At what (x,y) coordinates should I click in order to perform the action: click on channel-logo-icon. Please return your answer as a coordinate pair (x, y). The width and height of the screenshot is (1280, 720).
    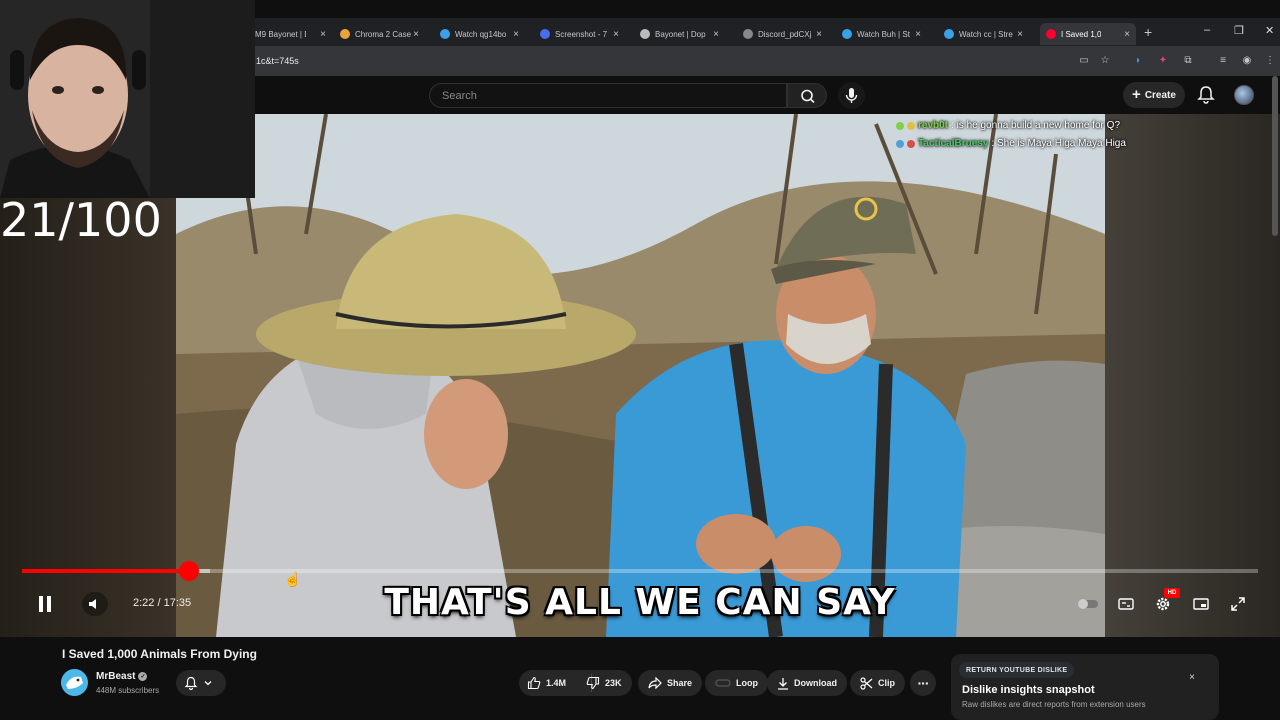
    Looking at the image, I should click on (74, 682).